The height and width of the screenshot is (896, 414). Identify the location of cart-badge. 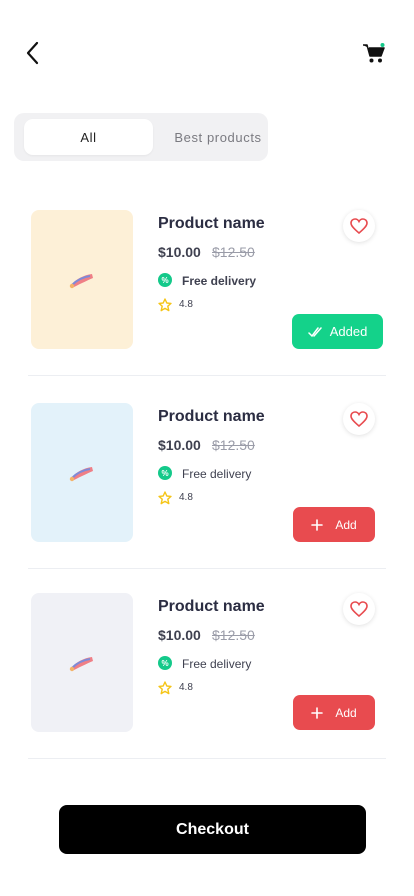
(382, 45).